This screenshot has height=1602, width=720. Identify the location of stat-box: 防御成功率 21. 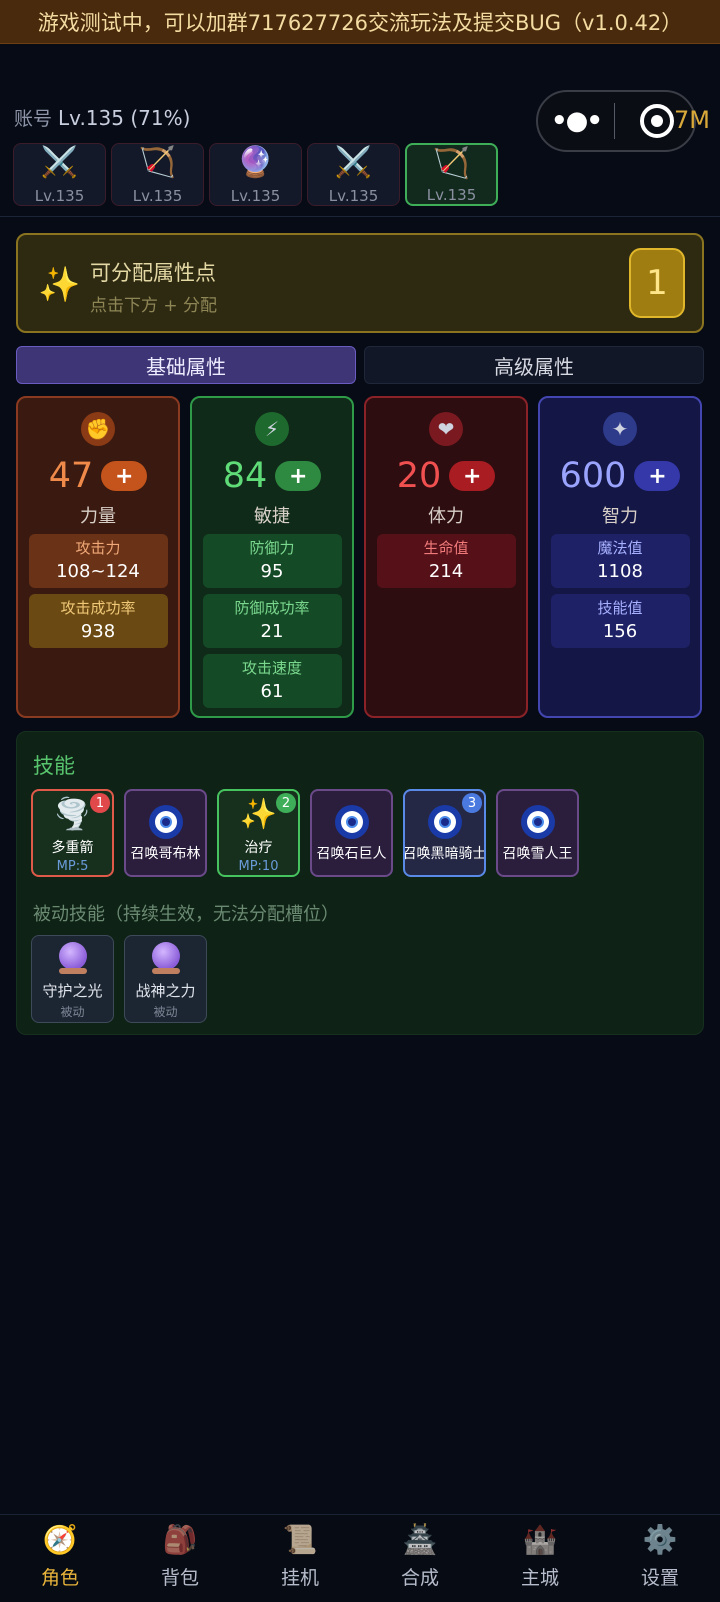
(272, 621).